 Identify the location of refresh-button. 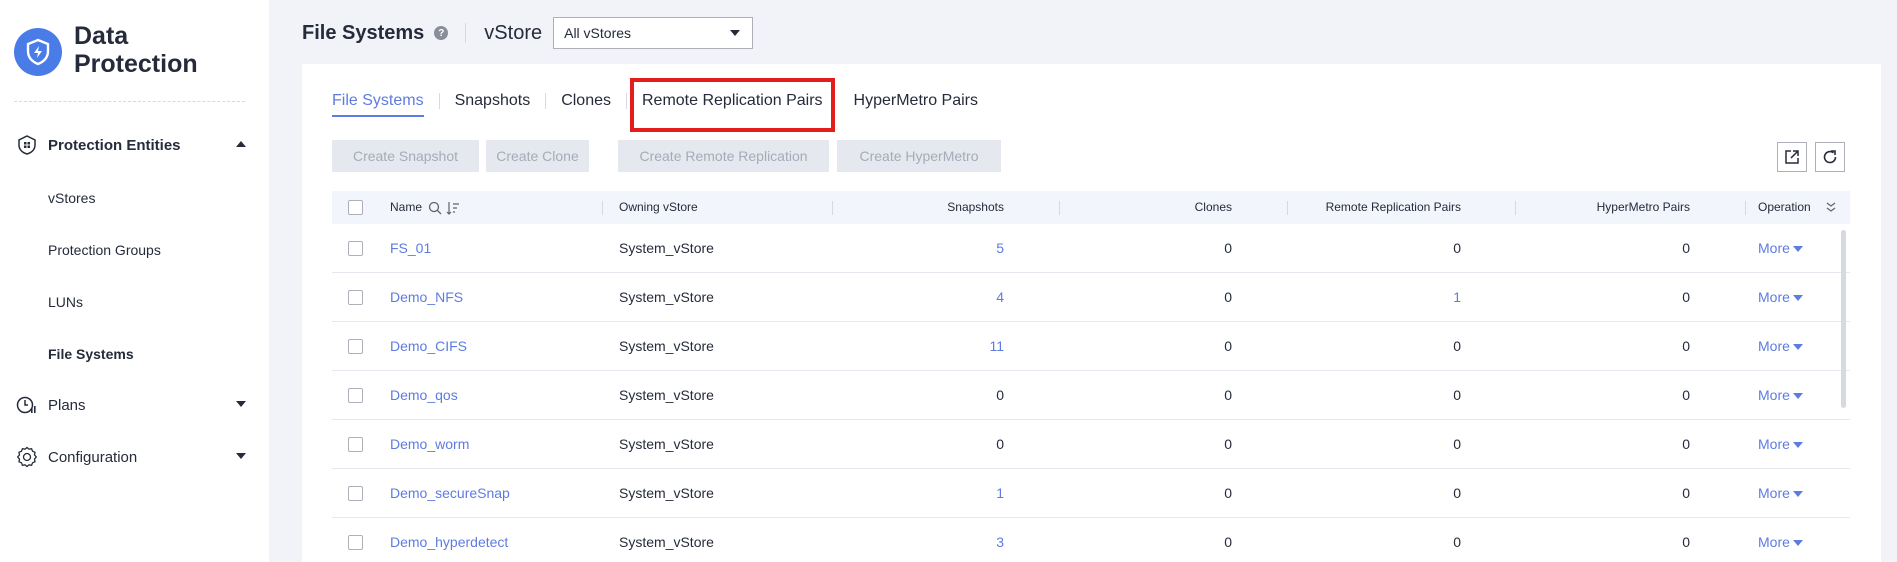
(1830, 157).